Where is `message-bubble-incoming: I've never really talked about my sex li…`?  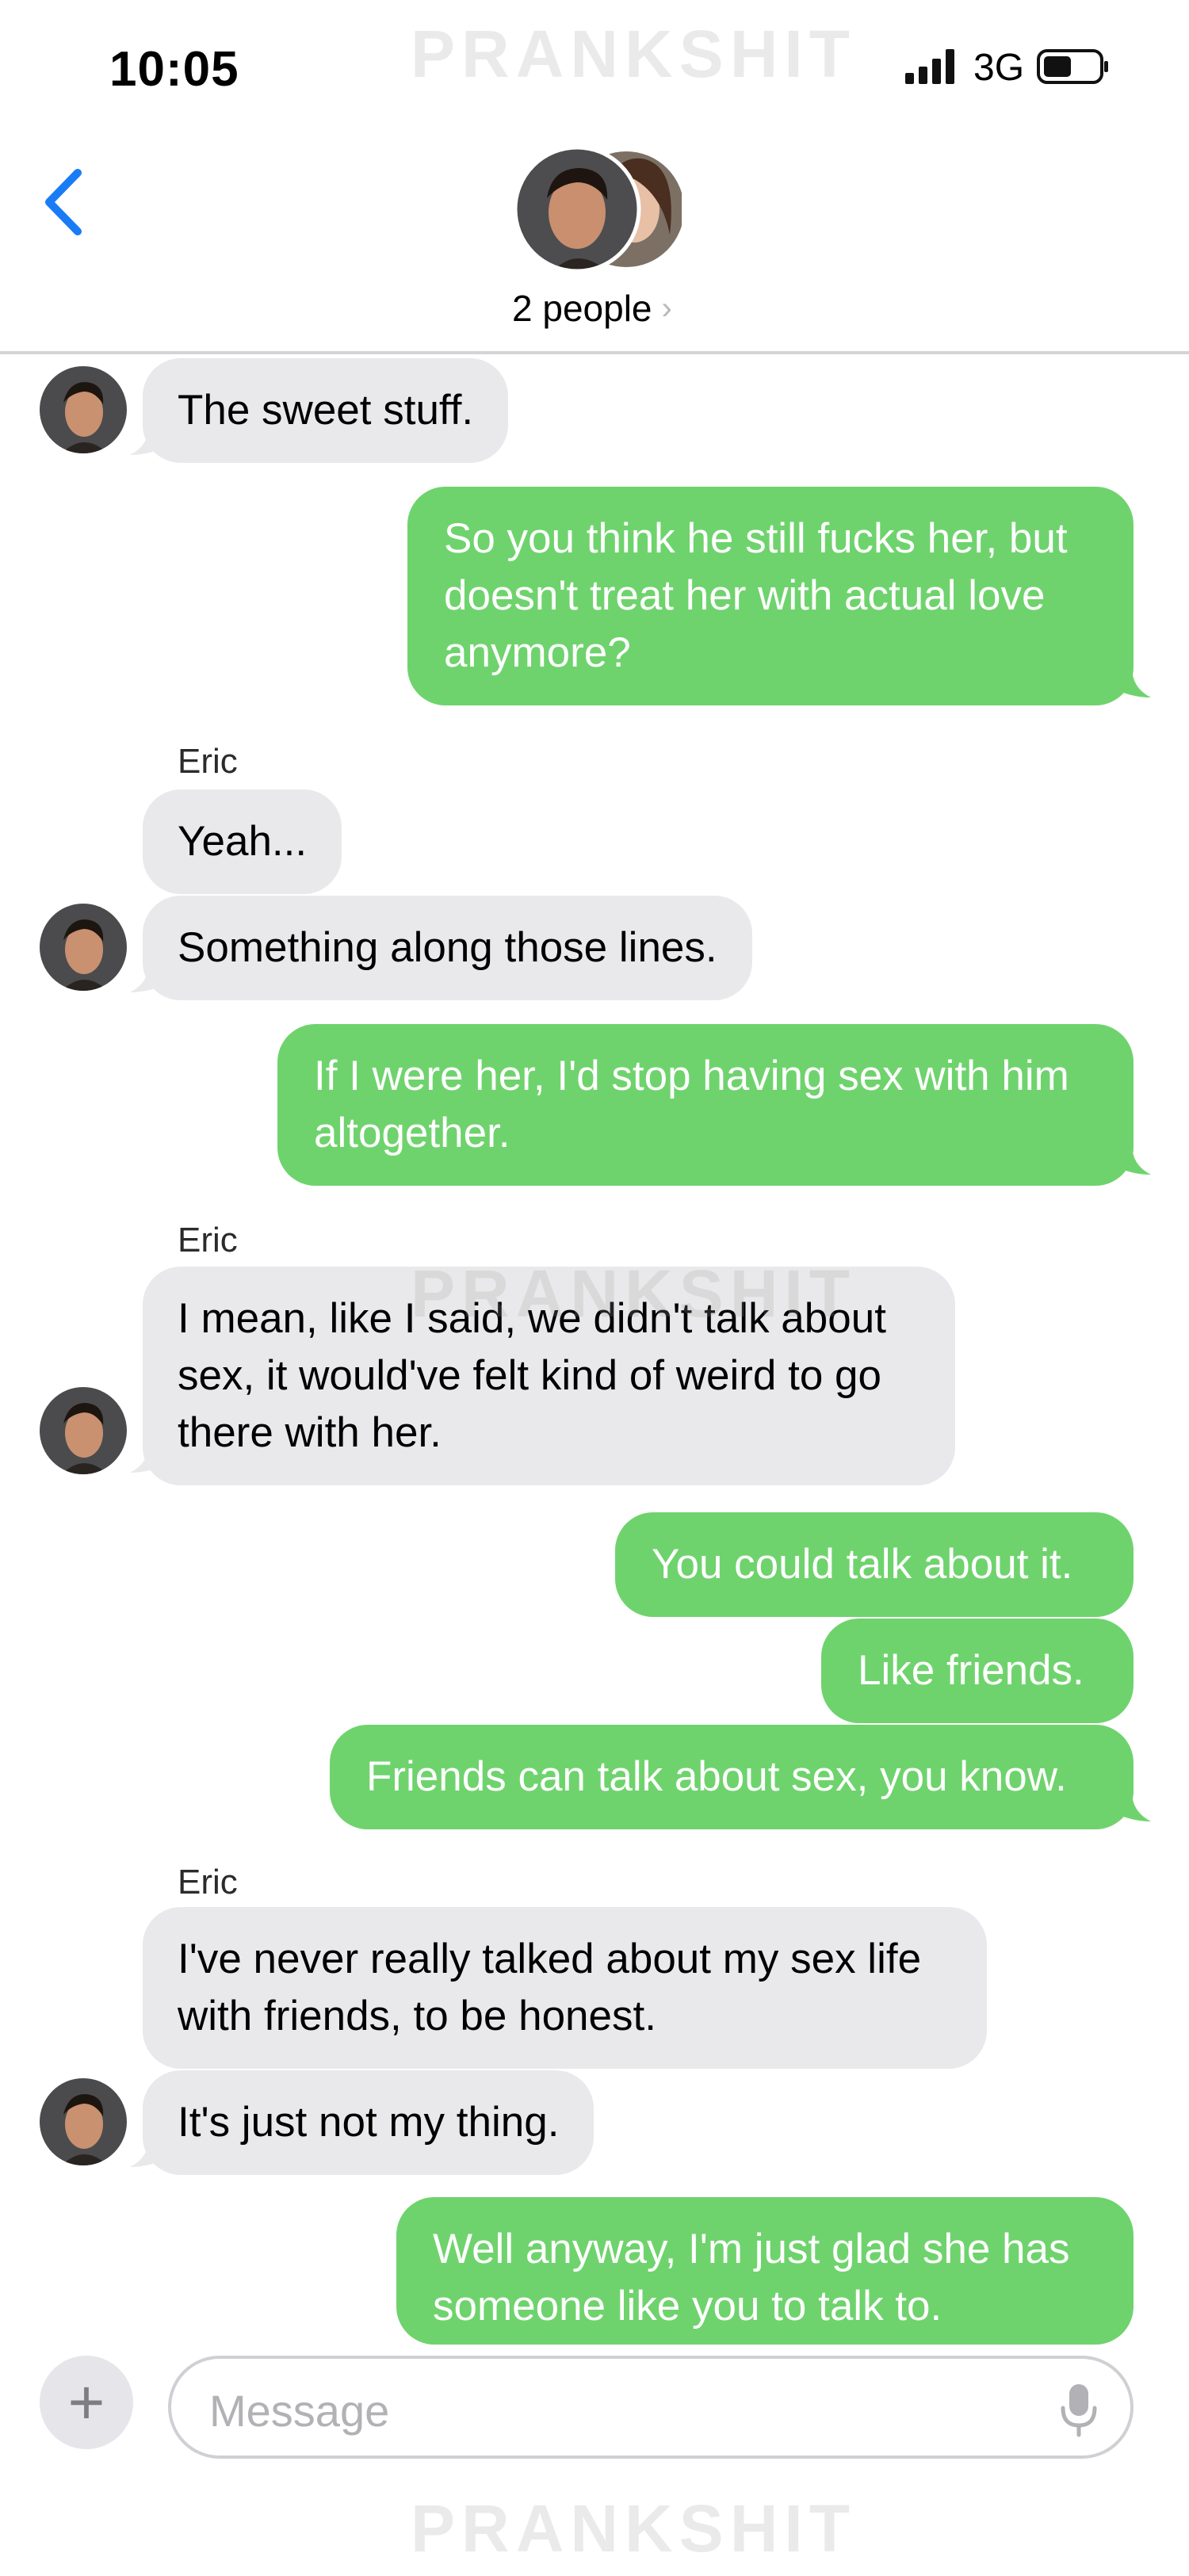 message-bubble-incoming: I've never really talked about my sex li… is located at coordinates (565, 1988).